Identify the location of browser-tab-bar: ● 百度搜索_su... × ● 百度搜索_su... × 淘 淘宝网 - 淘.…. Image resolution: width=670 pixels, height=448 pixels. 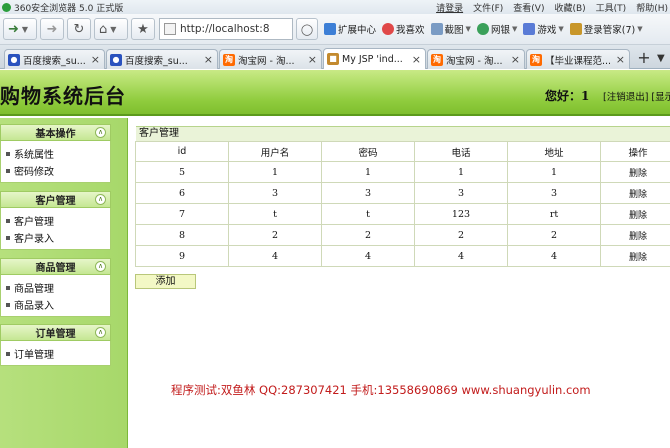
(335, 57).